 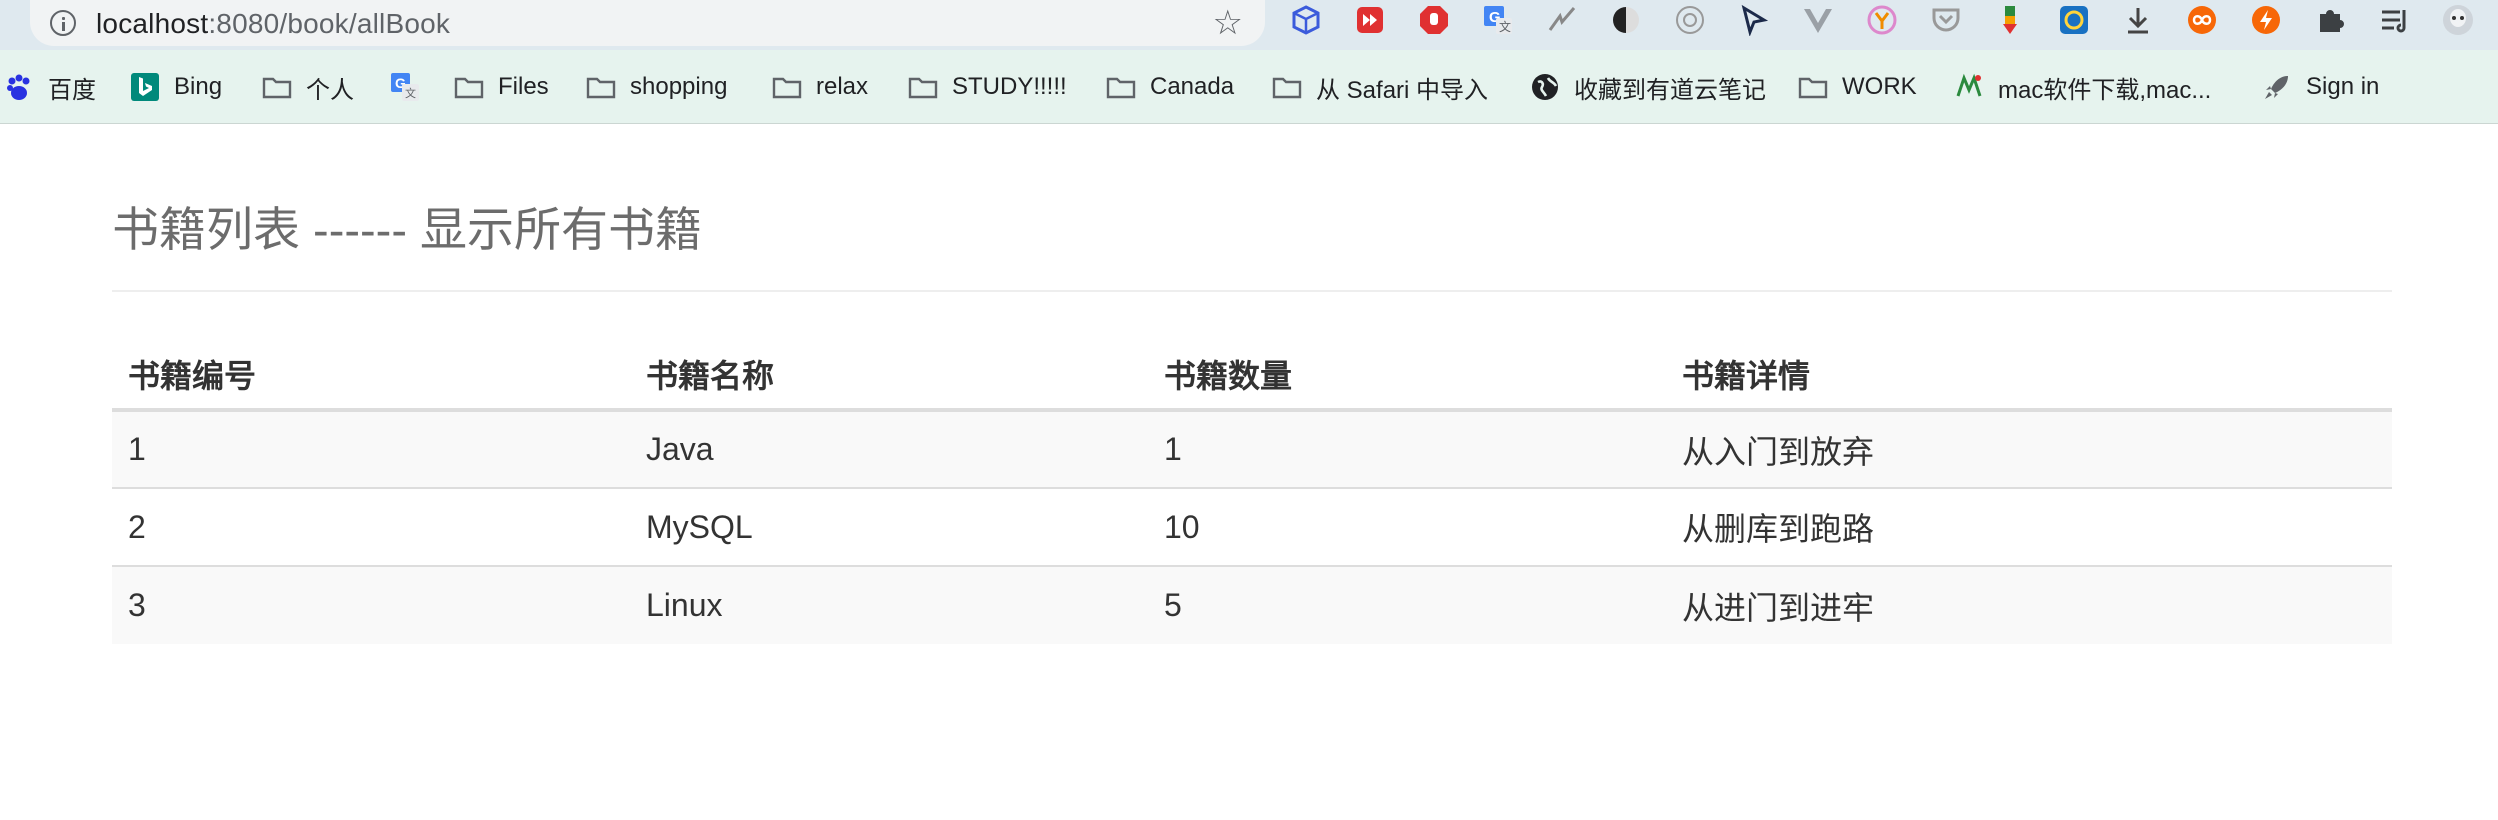 What do you see at coordinates (1626, 20) in the screenshot?
I see `half-moon-icon` at bounding box center [1626, 20].